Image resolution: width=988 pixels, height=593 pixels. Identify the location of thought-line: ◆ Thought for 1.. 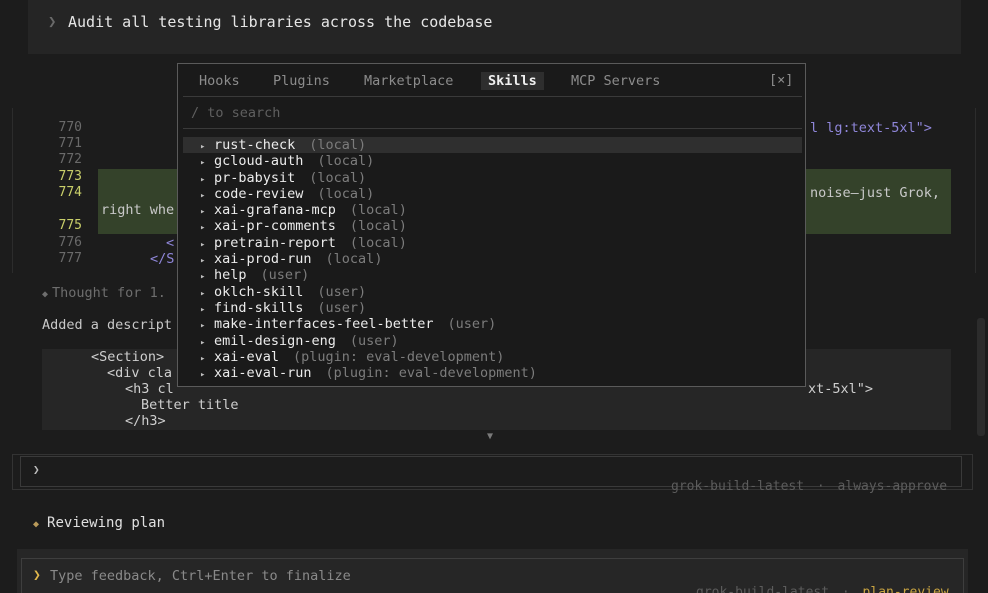
(104, 293).